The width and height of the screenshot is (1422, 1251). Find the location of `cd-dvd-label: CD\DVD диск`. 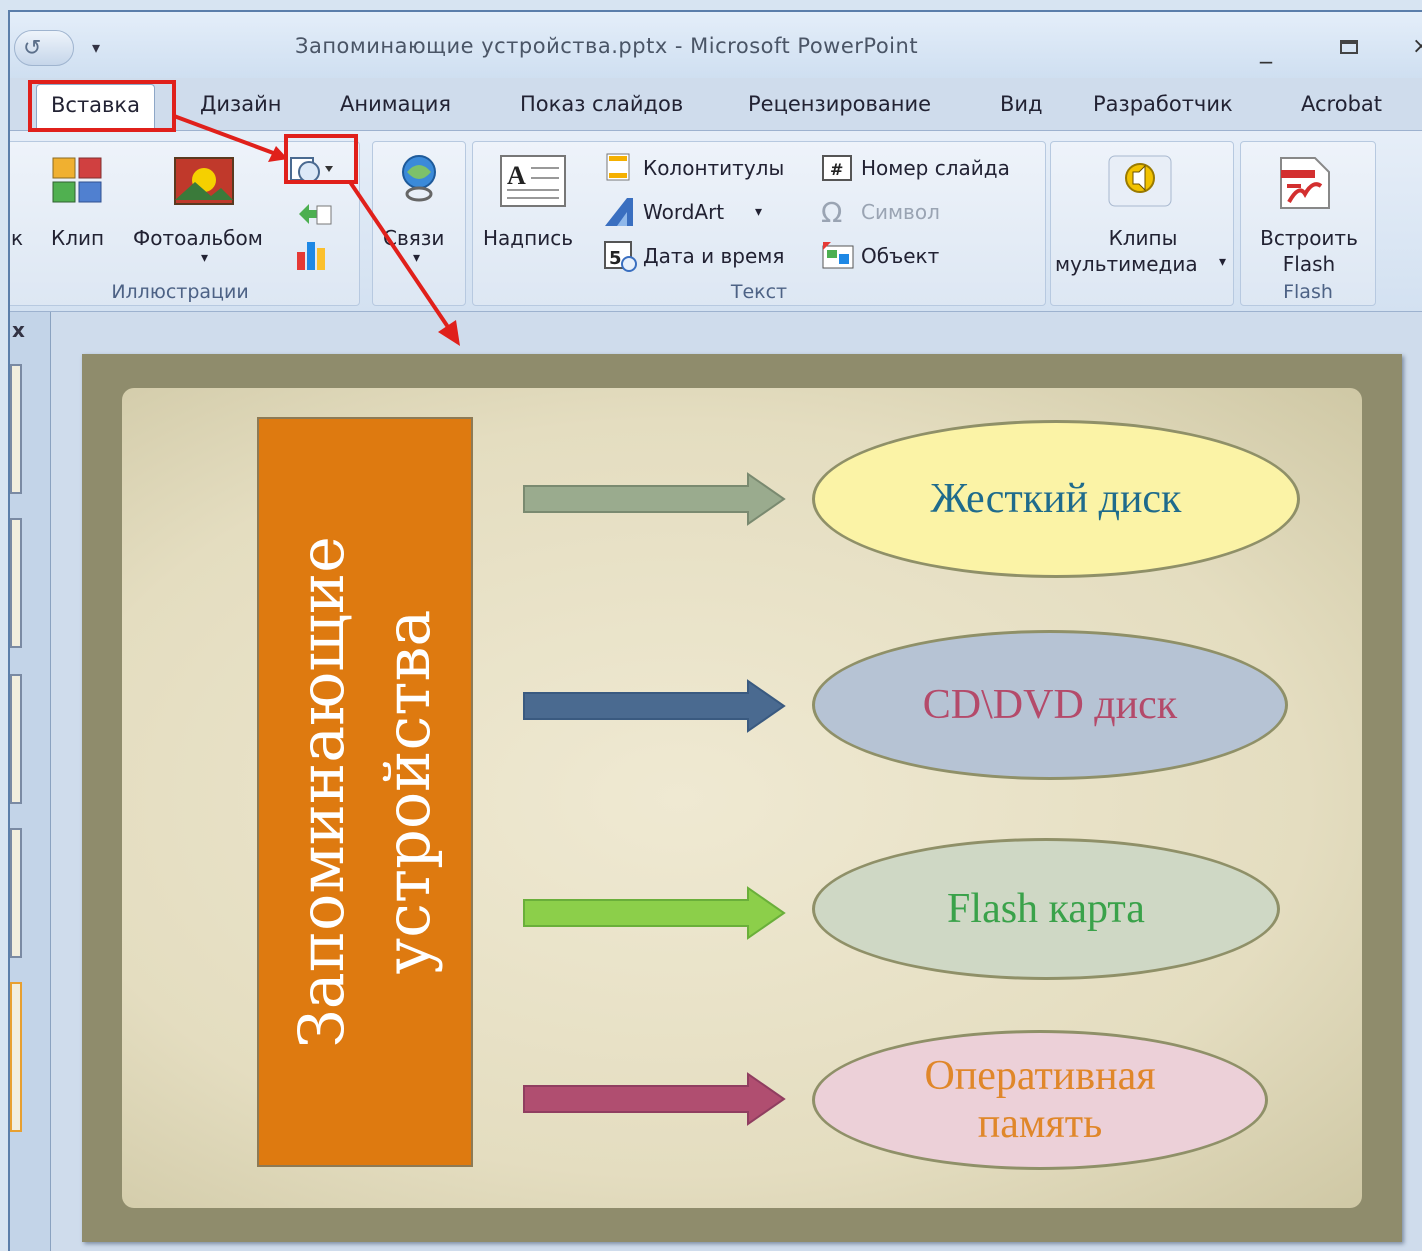

cd-dvd-label: CD\DVD диск is located at coordinates (1050, 705).